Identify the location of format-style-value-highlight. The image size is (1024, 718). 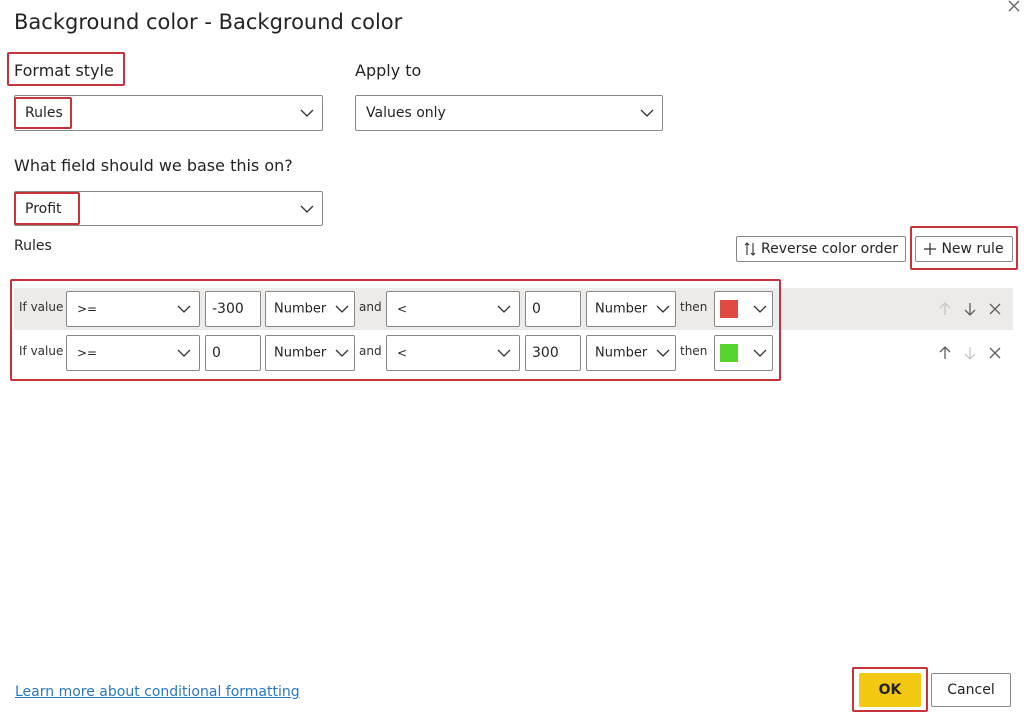
(43, 113).